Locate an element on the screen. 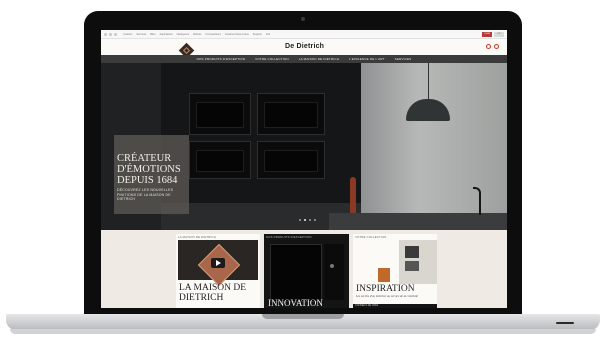 The image size is (605, 342). fireplace-image is located at coordinates (384, 275).